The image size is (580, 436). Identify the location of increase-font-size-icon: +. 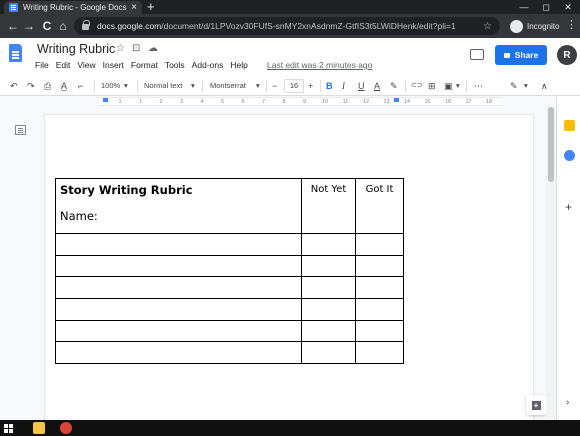
(310, 86).